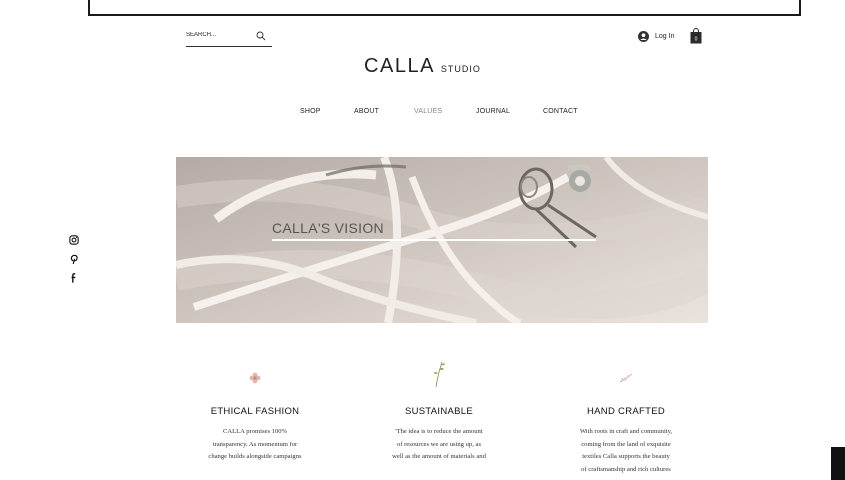 The height and width of the screenshot is (480, 845). What do you see at coordinates (439, 456) in the screenshot?
I see `value-line: well as the amount of materials and` at bounding box center [439, 456].